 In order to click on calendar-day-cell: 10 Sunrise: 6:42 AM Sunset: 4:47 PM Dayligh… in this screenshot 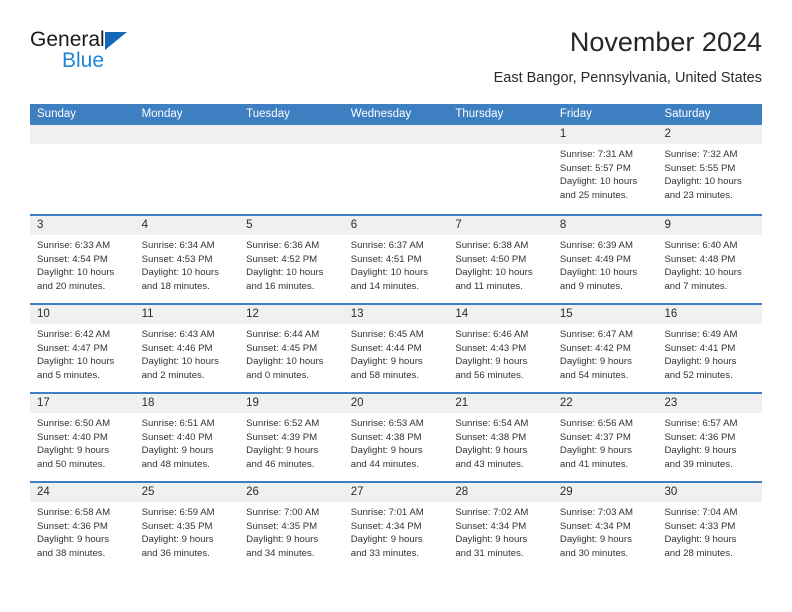, I will do `click(82, 348)`.